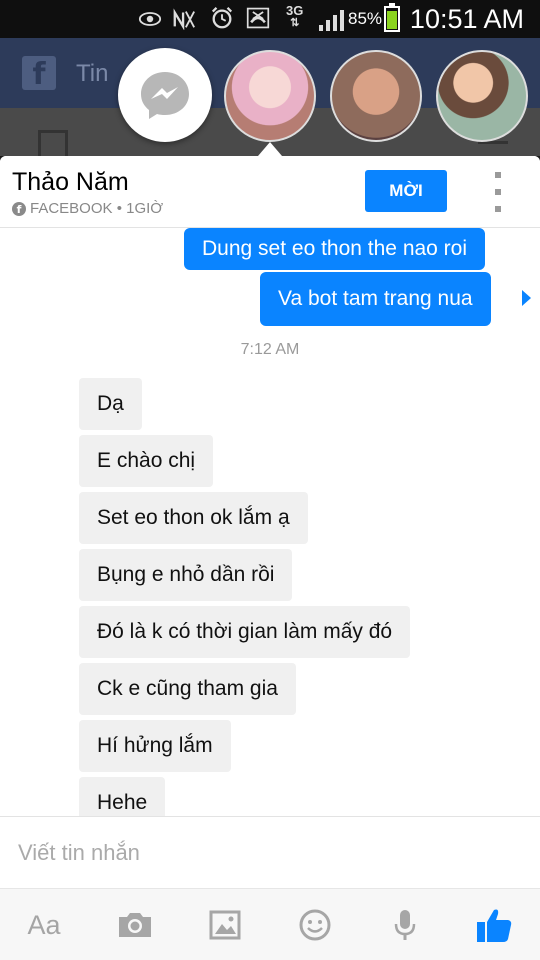  I want to click on active-head-pointer, so click(270, 149).